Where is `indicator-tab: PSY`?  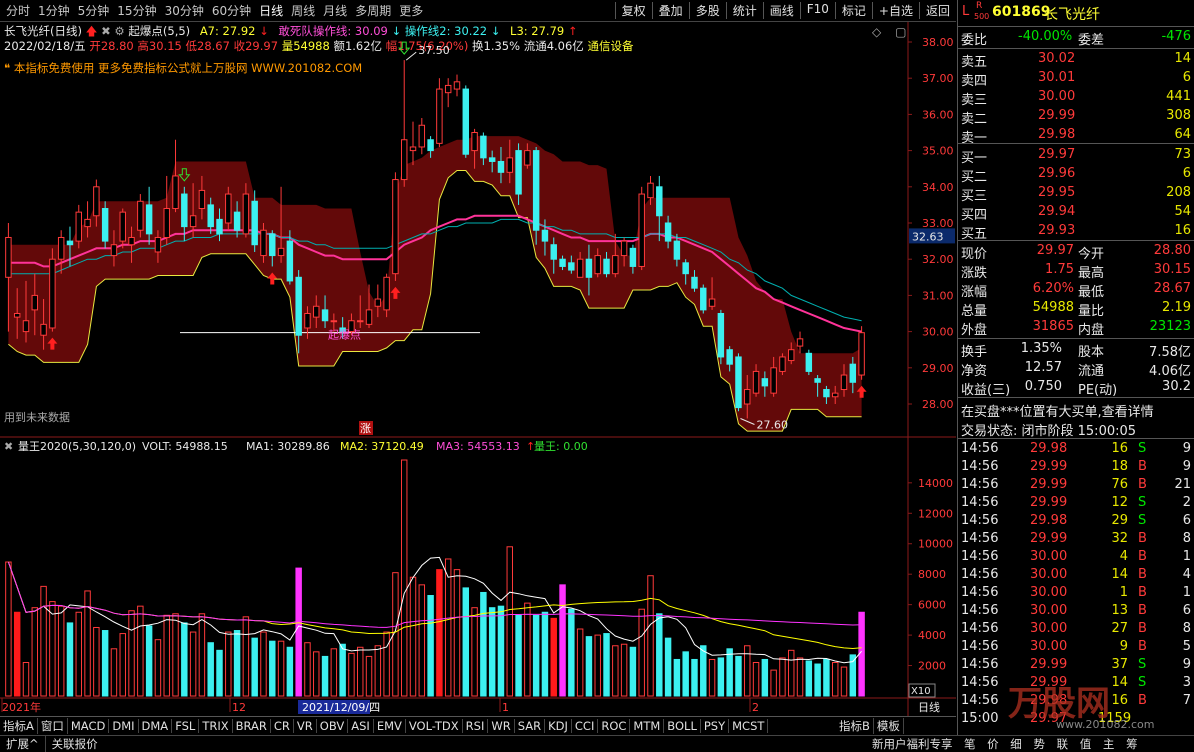
indicator-tab: PSY is located at coordinates (715, 725).